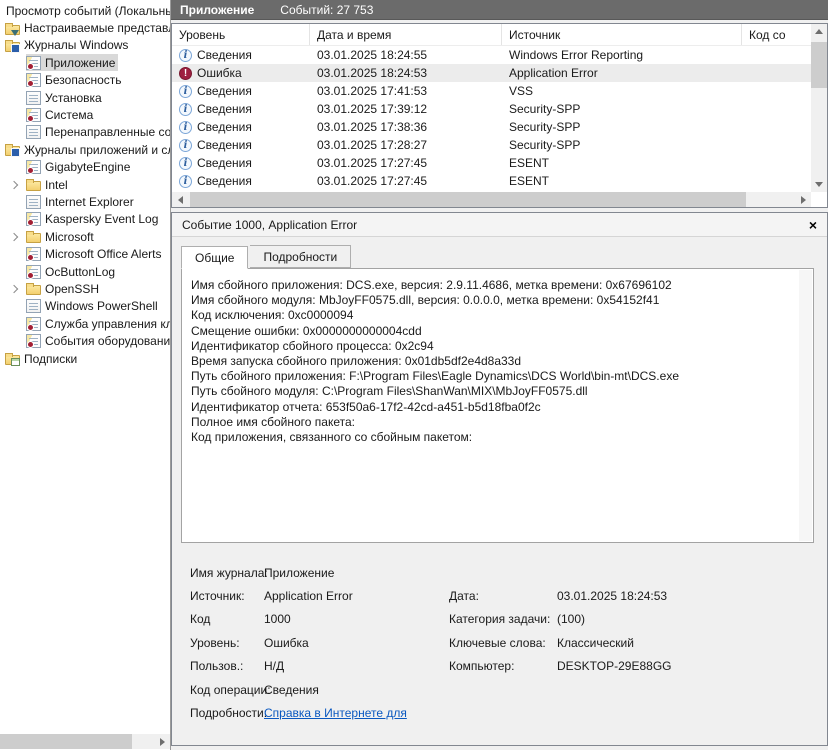 The height and width of the screenshot is (750, 828). What do you see at coordinates (508, 689) in the screenshot?
I see `property-row: Код операции: Сведения` at bounding box center [508, 689].